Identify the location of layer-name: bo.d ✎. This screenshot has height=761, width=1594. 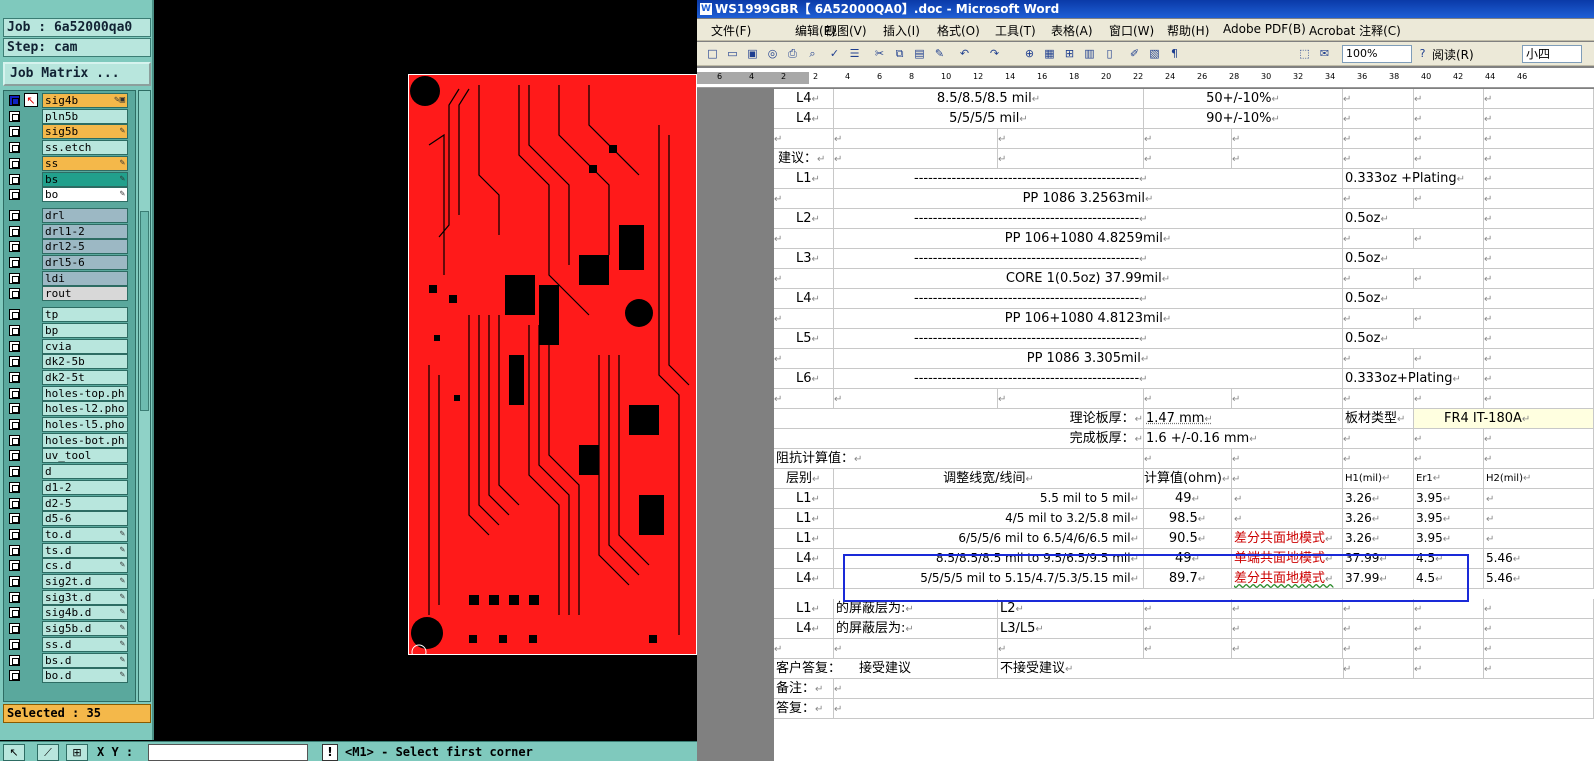
(85, 676).